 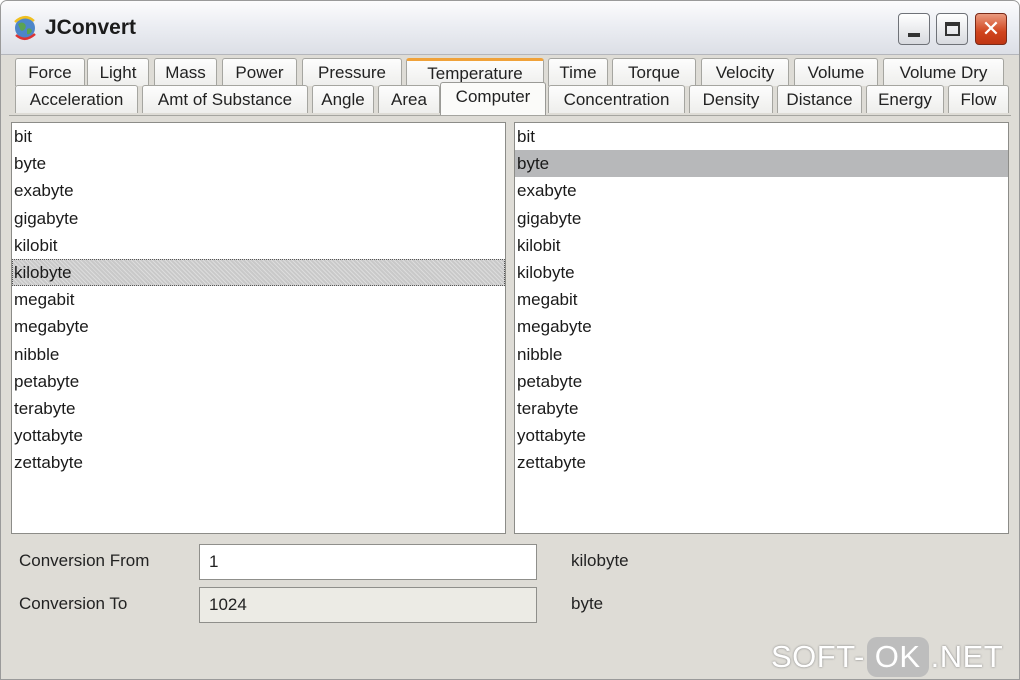 What do you see at coordinates (978, 99) in the screenshot?
I see `tab-flow: Flow` at bounding box center [978, 99].